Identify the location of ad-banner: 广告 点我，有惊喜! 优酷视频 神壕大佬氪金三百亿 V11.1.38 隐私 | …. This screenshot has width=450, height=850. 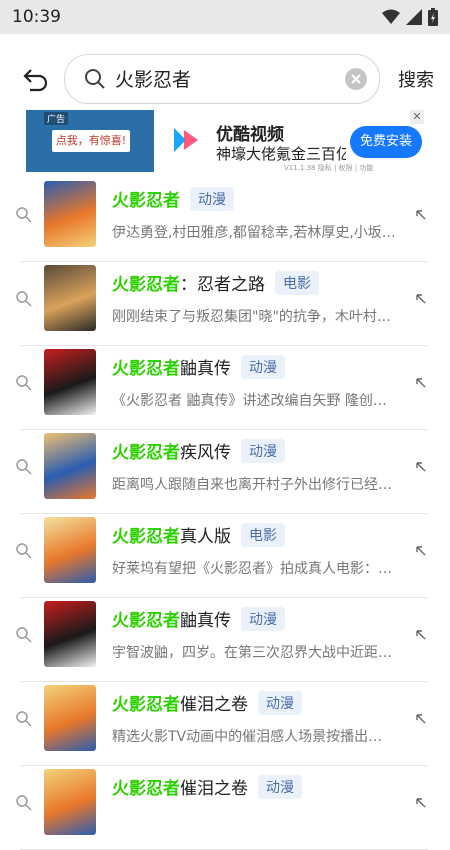
(226, 141).